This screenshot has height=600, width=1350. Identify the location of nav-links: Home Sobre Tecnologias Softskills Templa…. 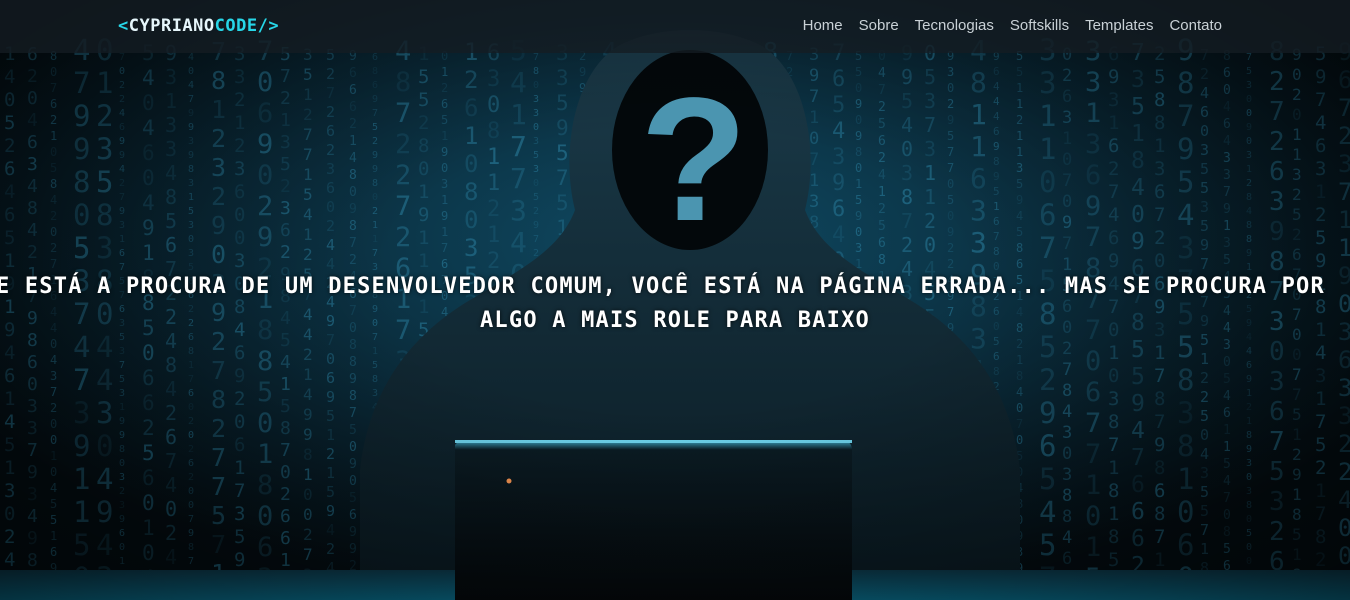
(1012, 26).